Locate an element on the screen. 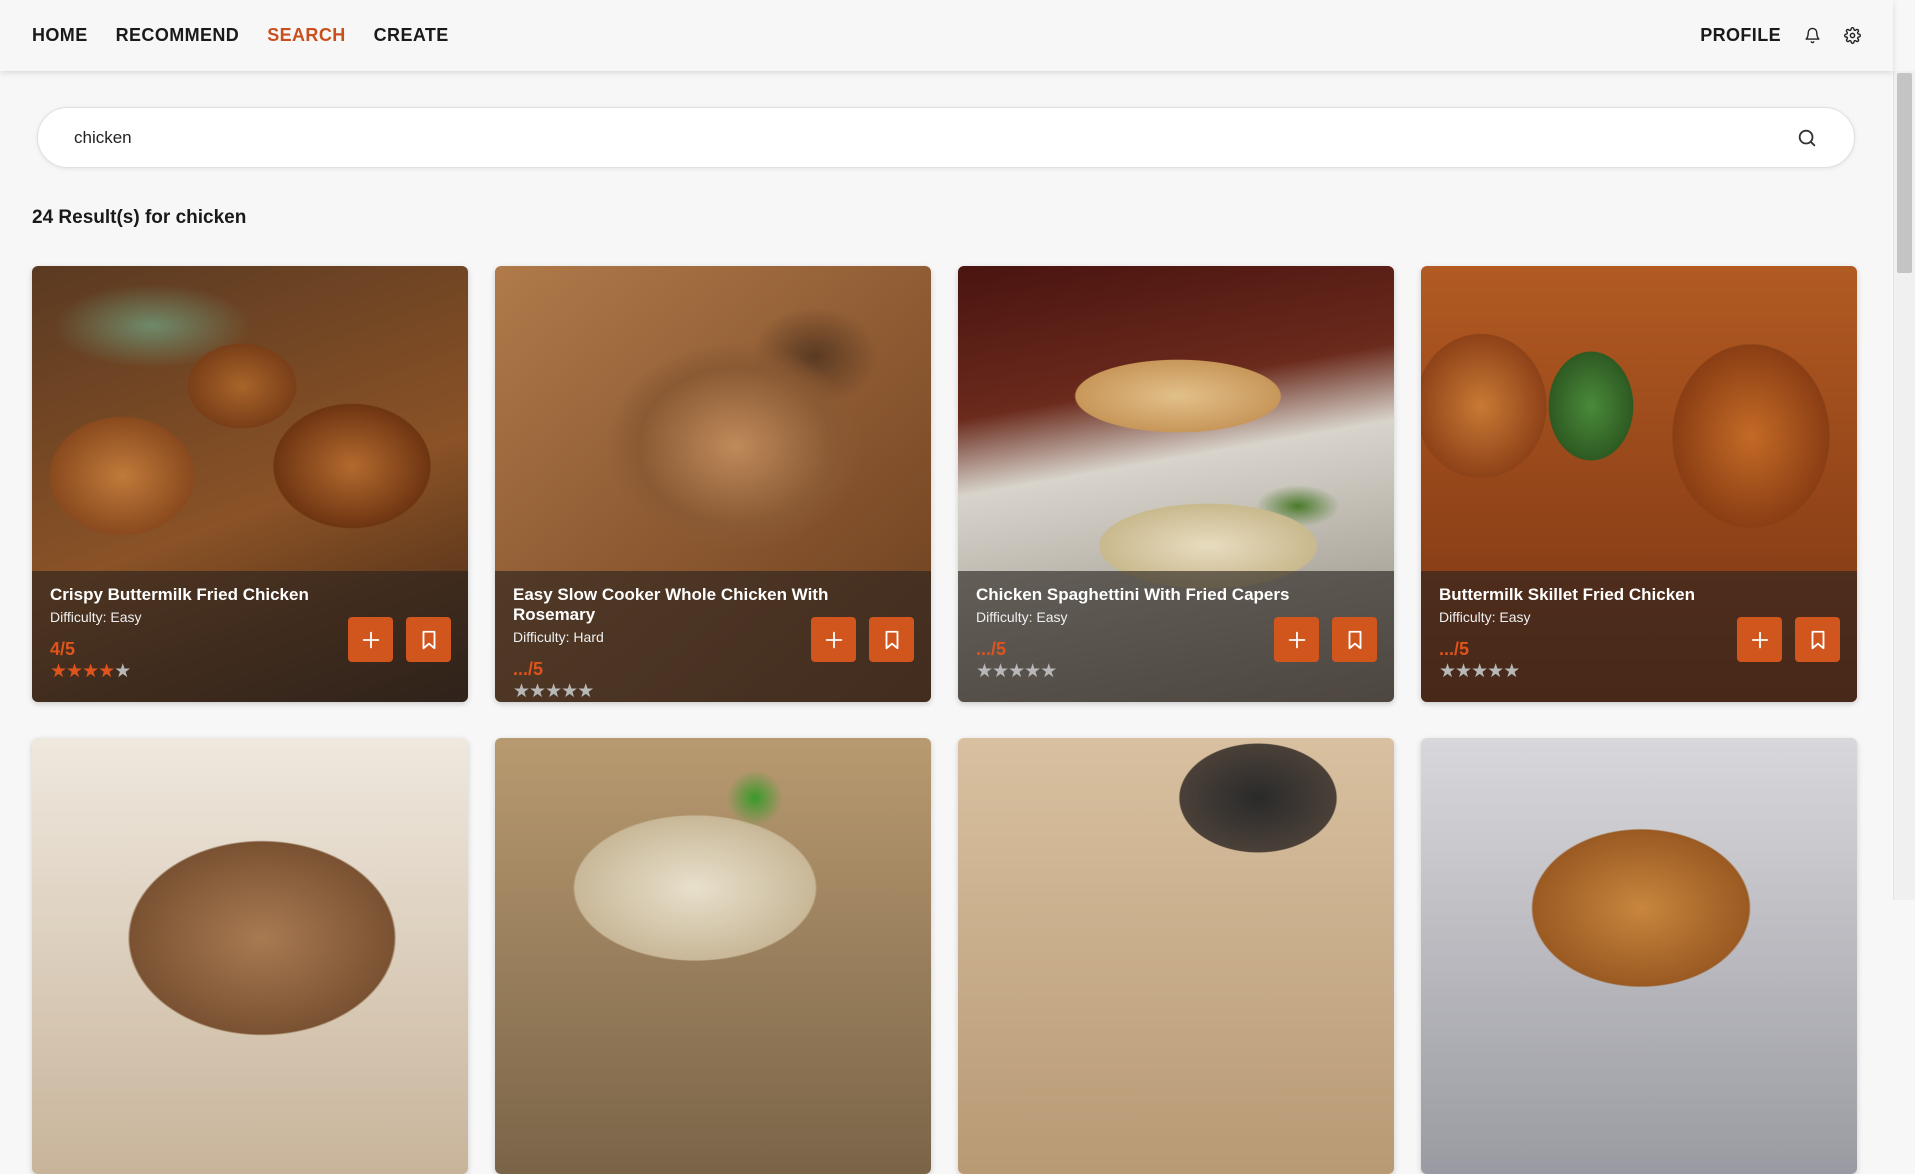 The width and height of the screenshot is (1915, 1174). nav-right: PROFILE is located at coordinates (1780, 35).